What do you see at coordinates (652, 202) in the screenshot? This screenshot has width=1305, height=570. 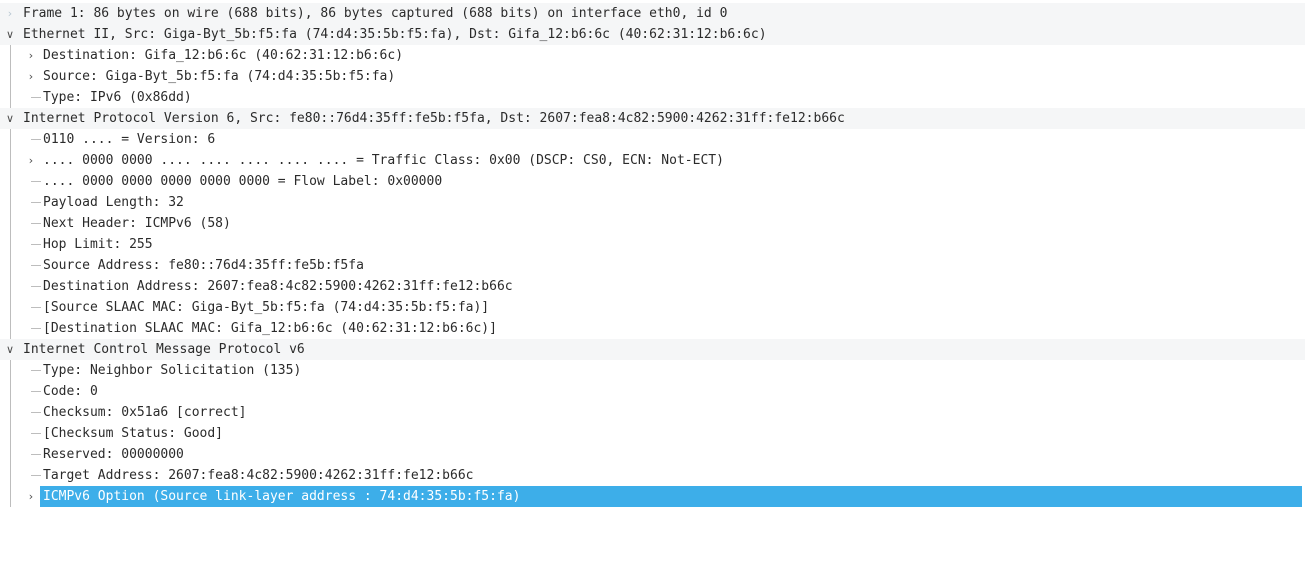 I see `tree-item-ipv6-payload-length: Payload Length: 32` at bounding box center [652, 202].